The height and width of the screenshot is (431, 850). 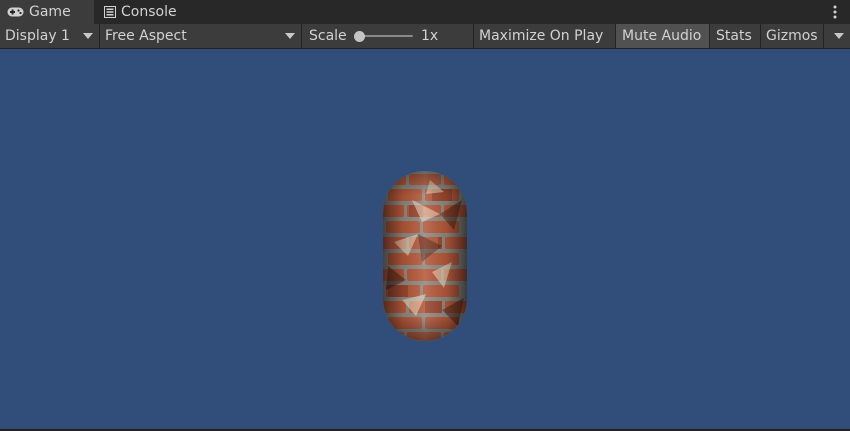 What do you see at coordinates (541, 36) in the screenshot?
I see `maximize-on-play-label: Maximize On Play` at bounding box center [541, 36].